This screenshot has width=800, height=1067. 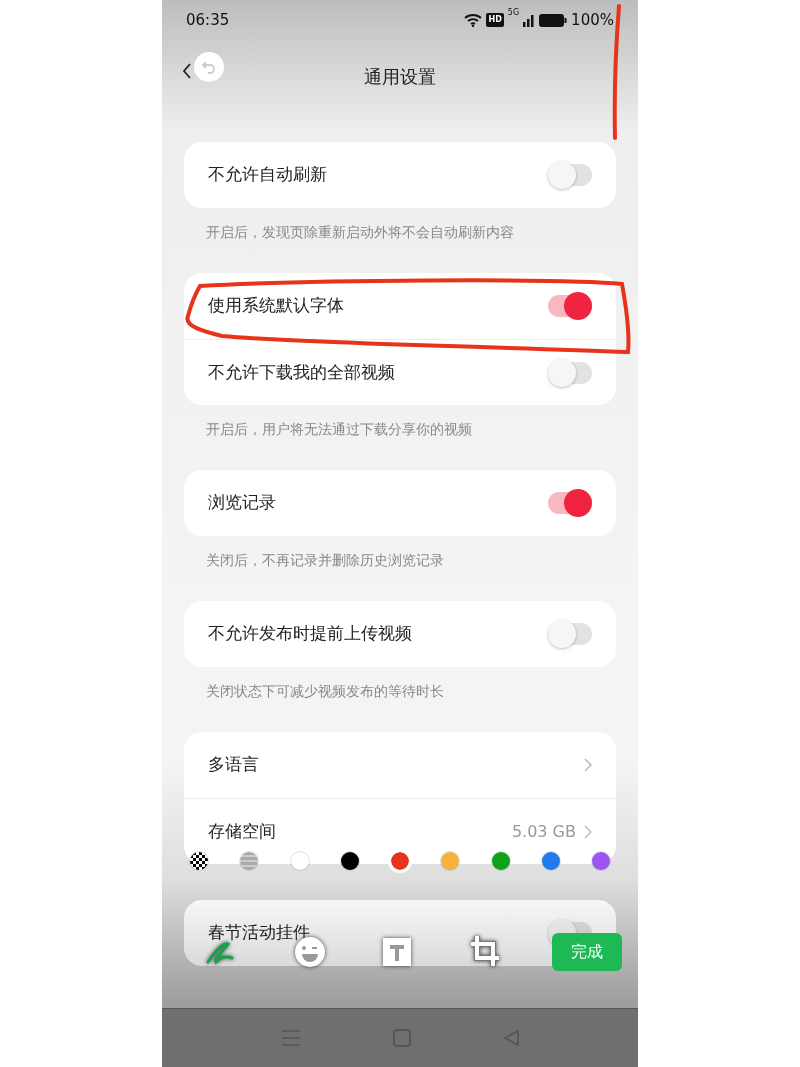 I want to click on setting-caption: 关闭后，不再记录并删除历史浏览记录, so click(x=325, y=560).